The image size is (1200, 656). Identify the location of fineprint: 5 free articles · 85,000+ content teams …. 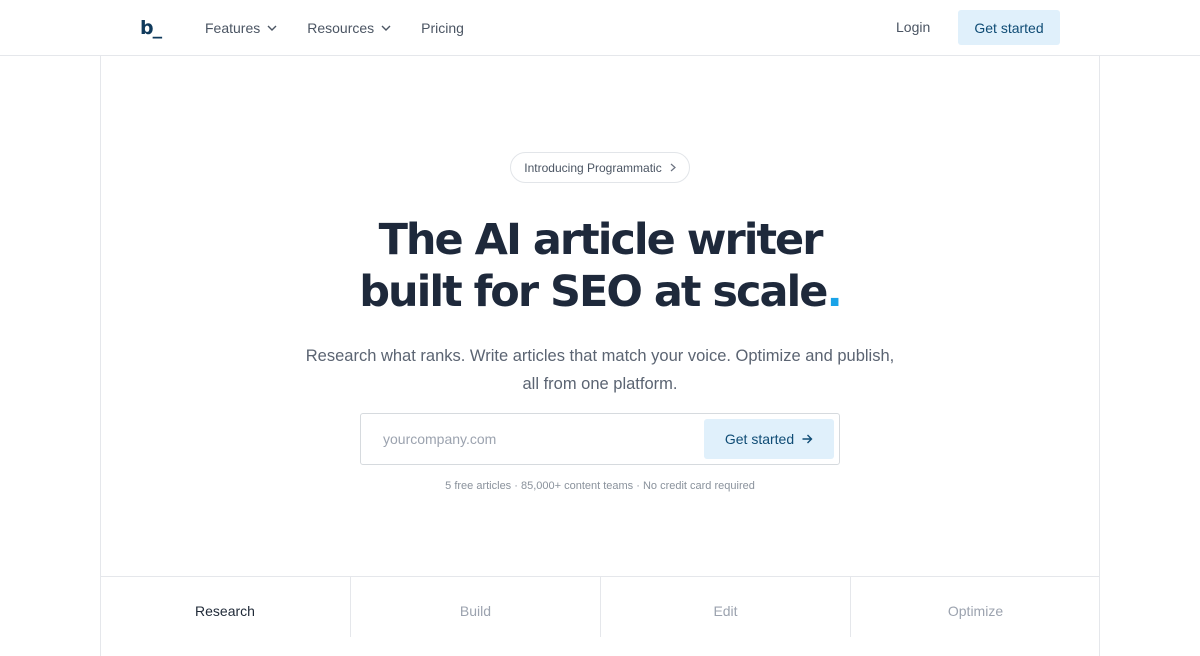
(600, 486).